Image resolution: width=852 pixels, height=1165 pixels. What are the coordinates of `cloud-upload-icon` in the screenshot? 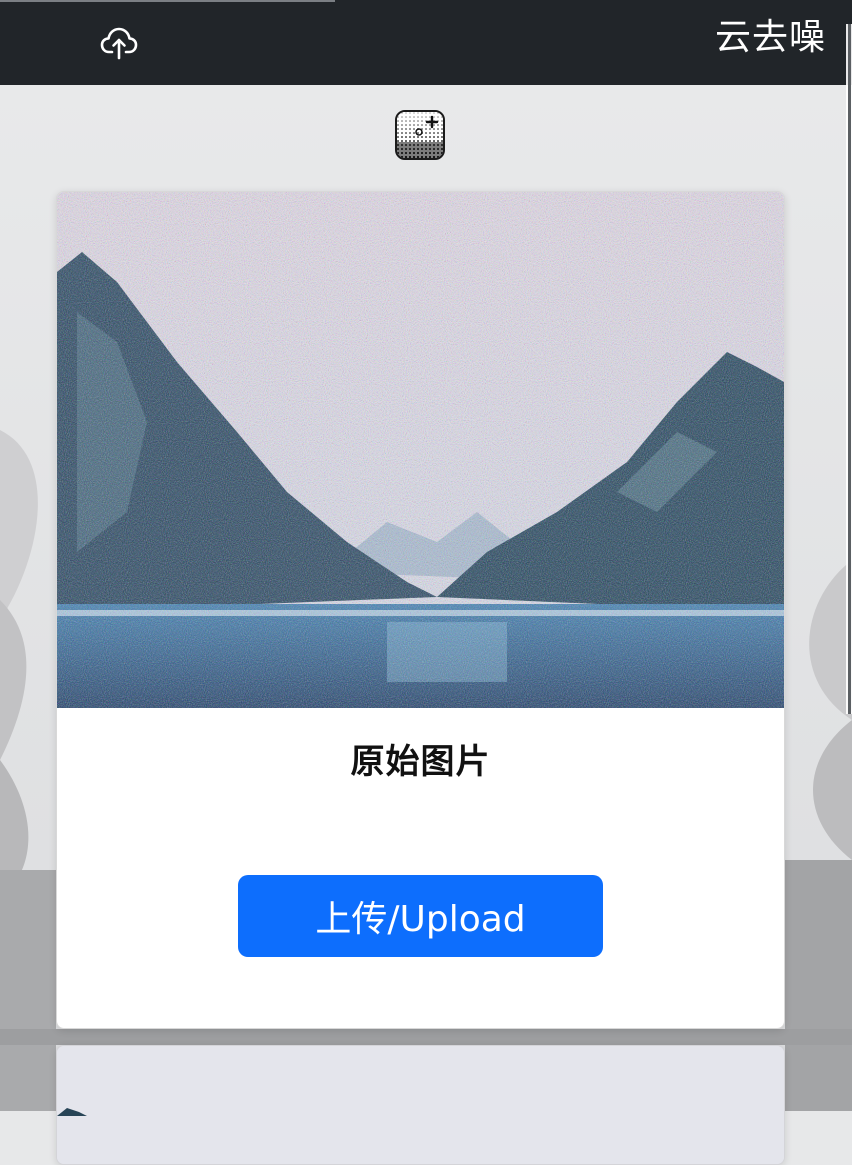 It's located at (119, 43).